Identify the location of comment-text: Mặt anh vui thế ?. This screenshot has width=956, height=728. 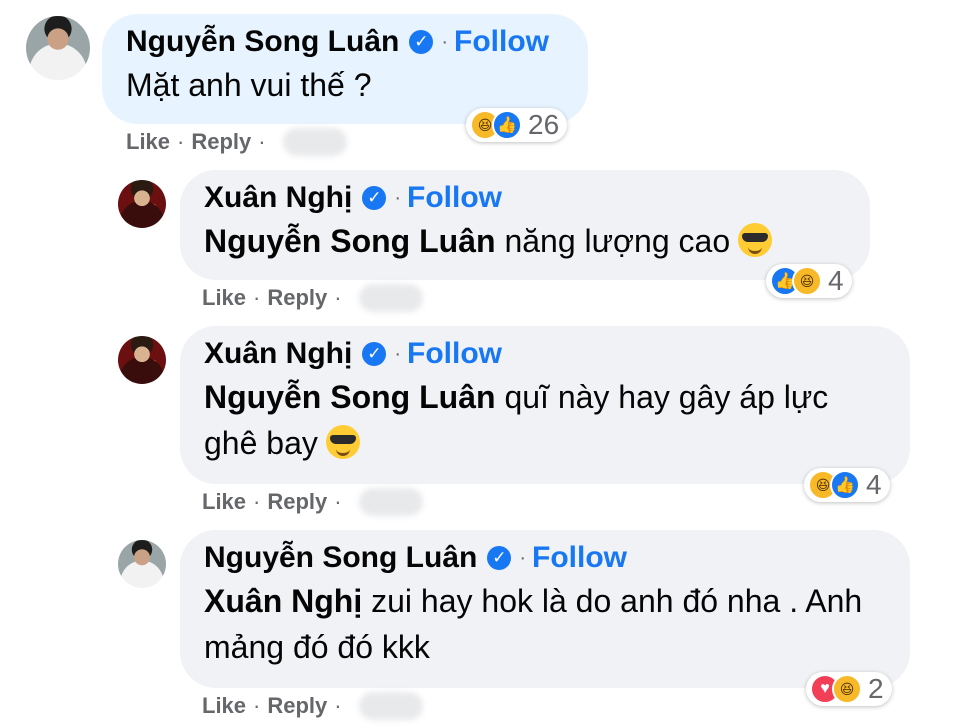
(345, 85).